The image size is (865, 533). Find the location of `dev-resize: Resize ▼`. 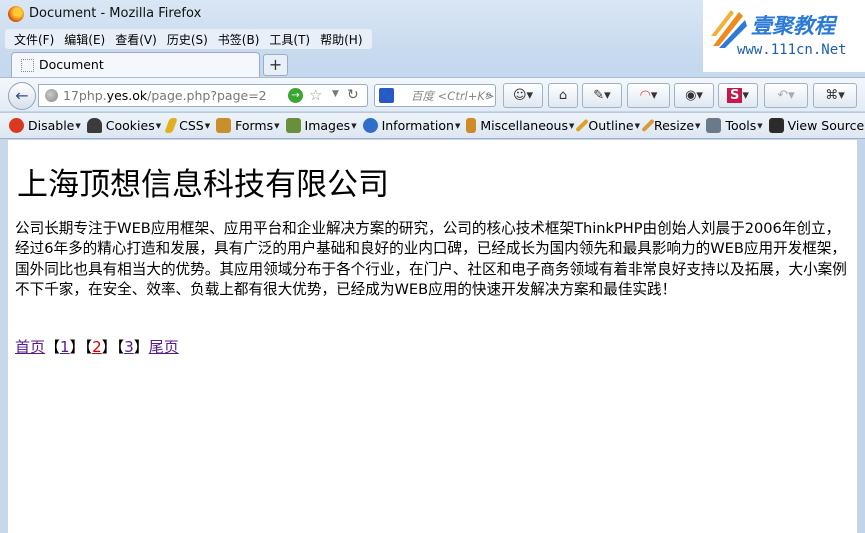

dev-resize: Resize ▼ is located at coordinates (671, 125).